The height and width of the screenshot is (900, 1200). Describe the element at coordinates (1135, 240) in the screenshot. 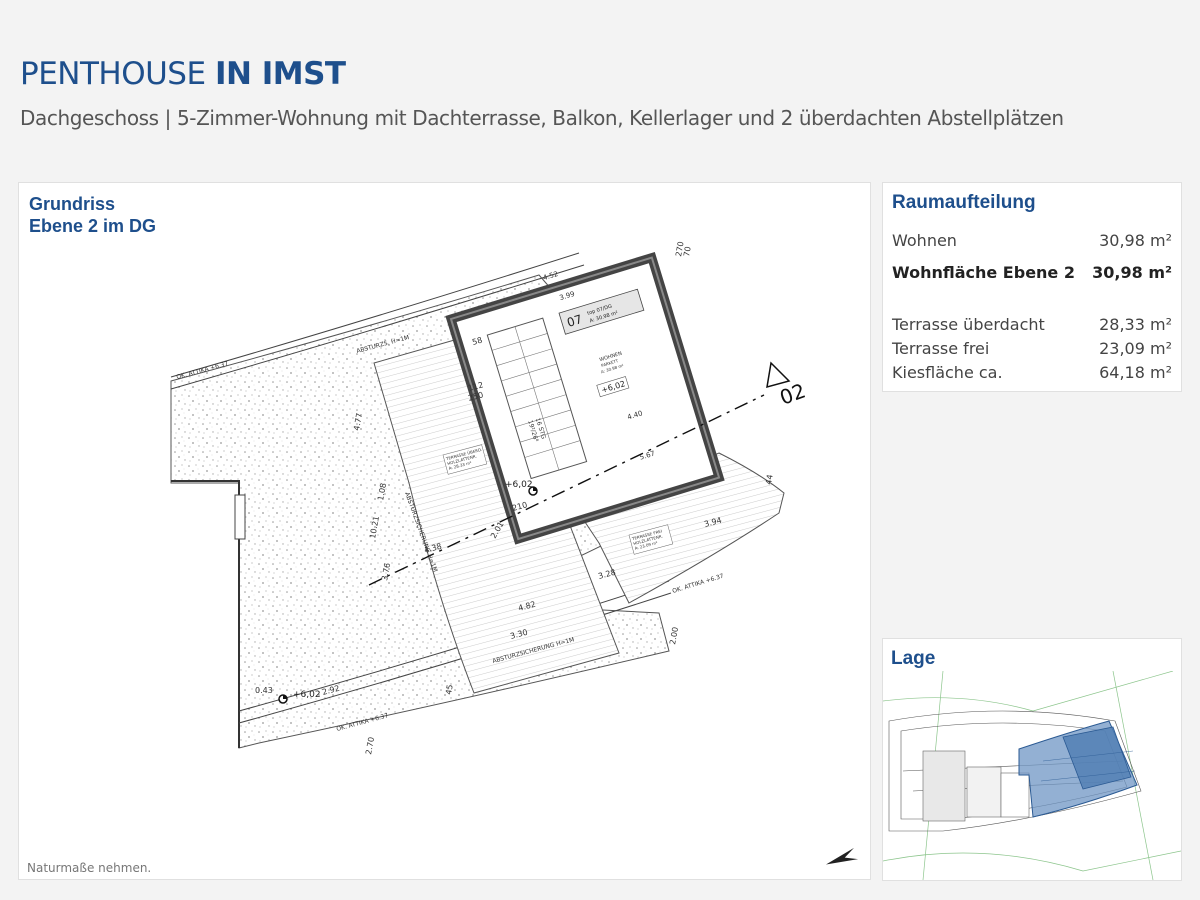

I see `room-value-wohnen: 30,98 m²` at that location.